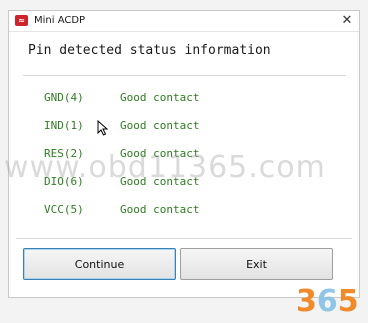 This screenshot has height=323, width=368. I want to click on pin-row-gnd: GND(4) Good contact, so click(121, 97).